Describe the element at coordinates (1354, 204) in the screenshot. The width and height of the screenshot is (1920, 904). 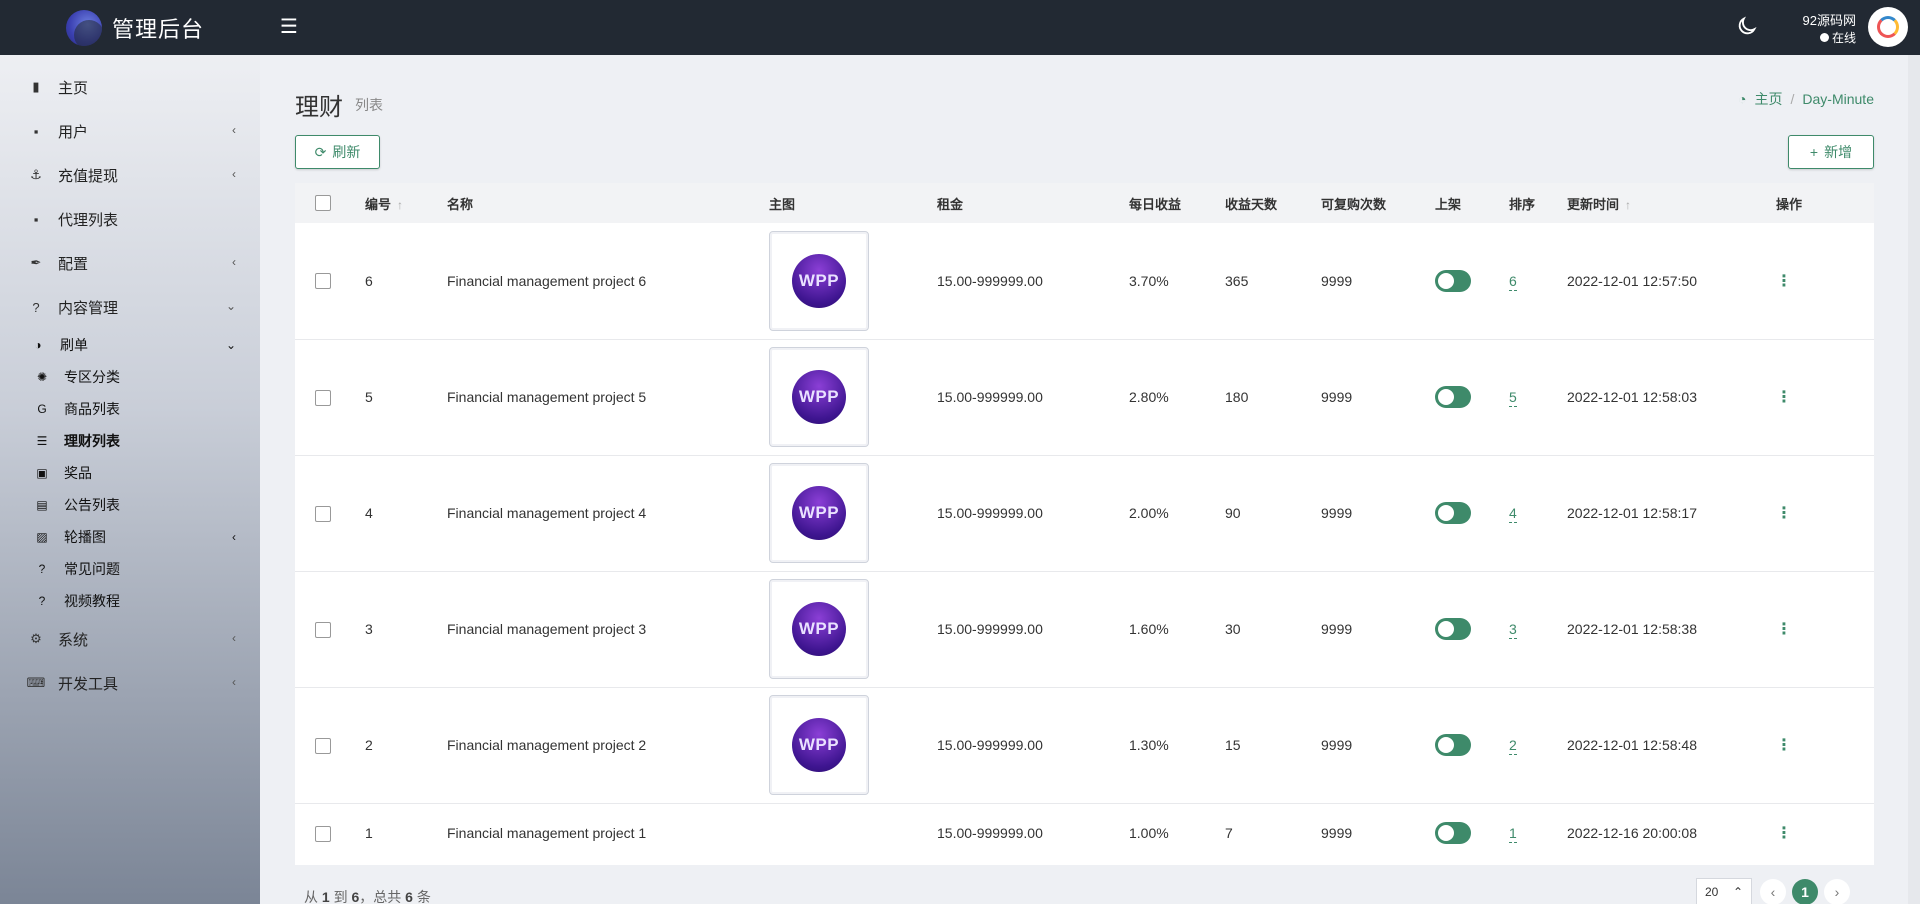
I see `header-repurchase: 可复购次数` at that location.